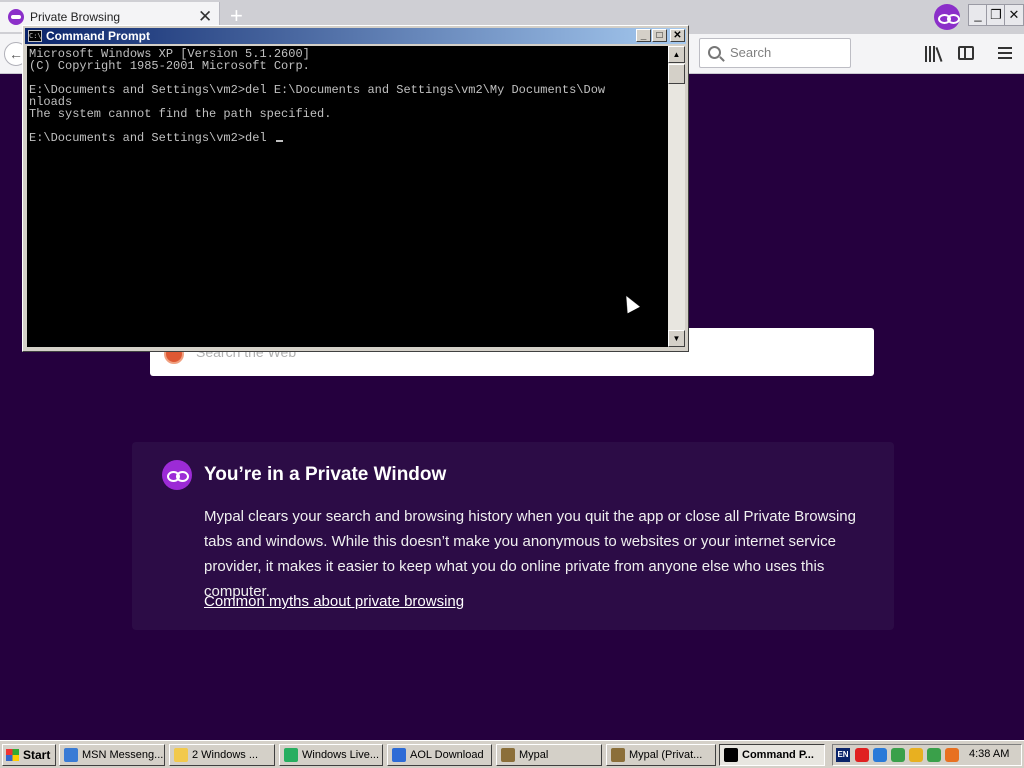 This screenshot has height=768, width=1024. What do you see at coordinates (37, 755) in the screenshot?
I see `start-label: Start` at bounding box center [37, 755].